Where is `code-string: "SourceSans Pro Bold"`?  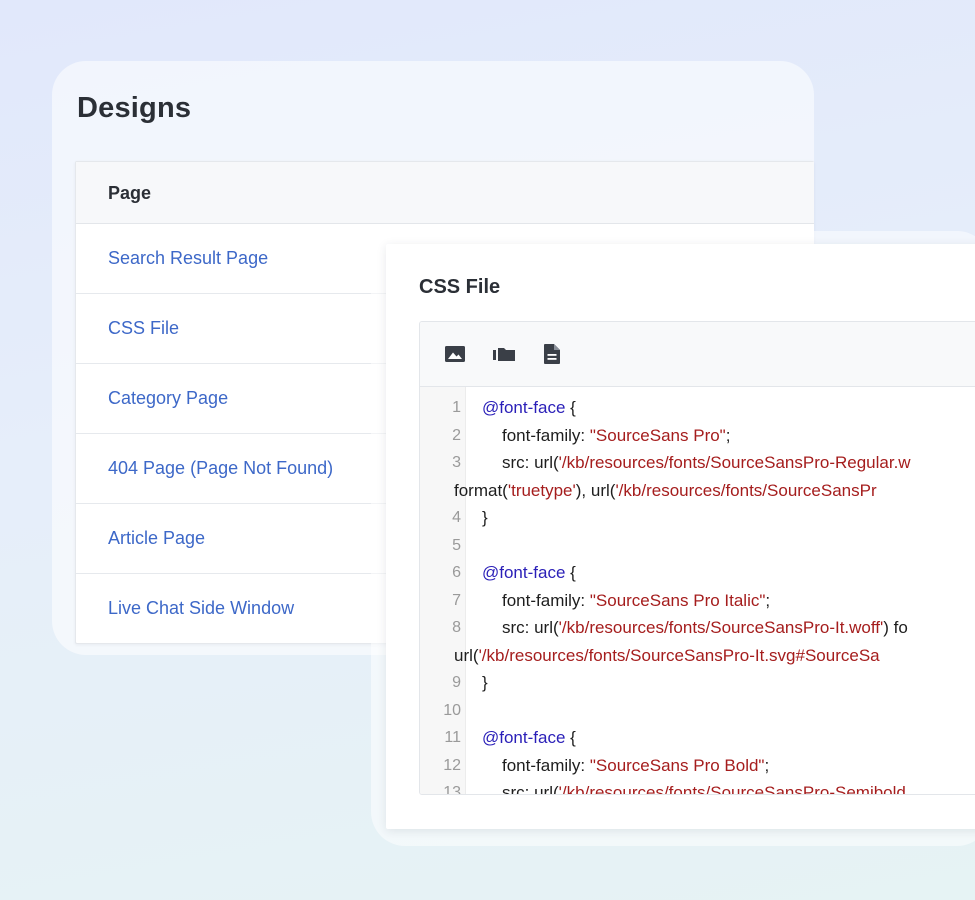 code-string: "SourceSans Pro Bold" is located at coordinates (677, 765).